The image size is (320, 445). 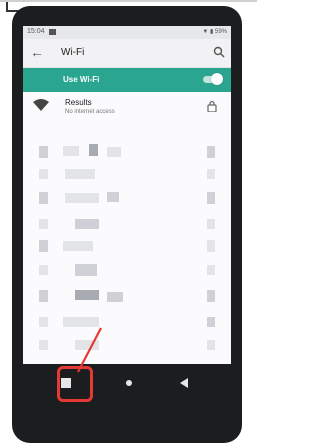 I want to click on battery-icon: ▮, so click(x=212, y=32).